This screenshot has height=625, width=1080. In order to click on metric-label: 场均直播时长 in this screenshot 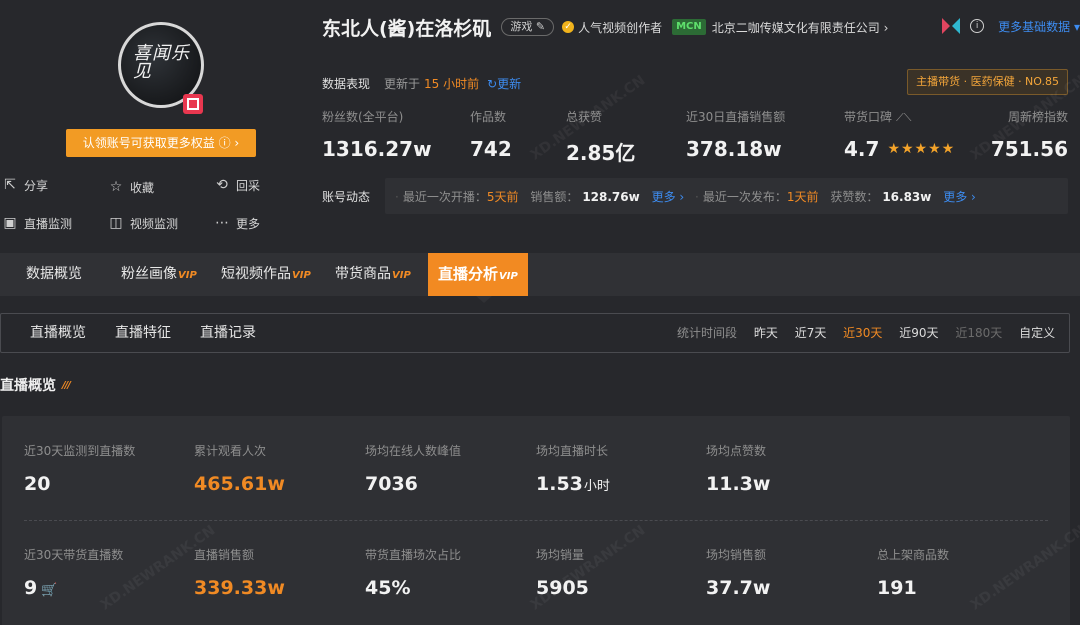, I will do `click(572, 451)`.